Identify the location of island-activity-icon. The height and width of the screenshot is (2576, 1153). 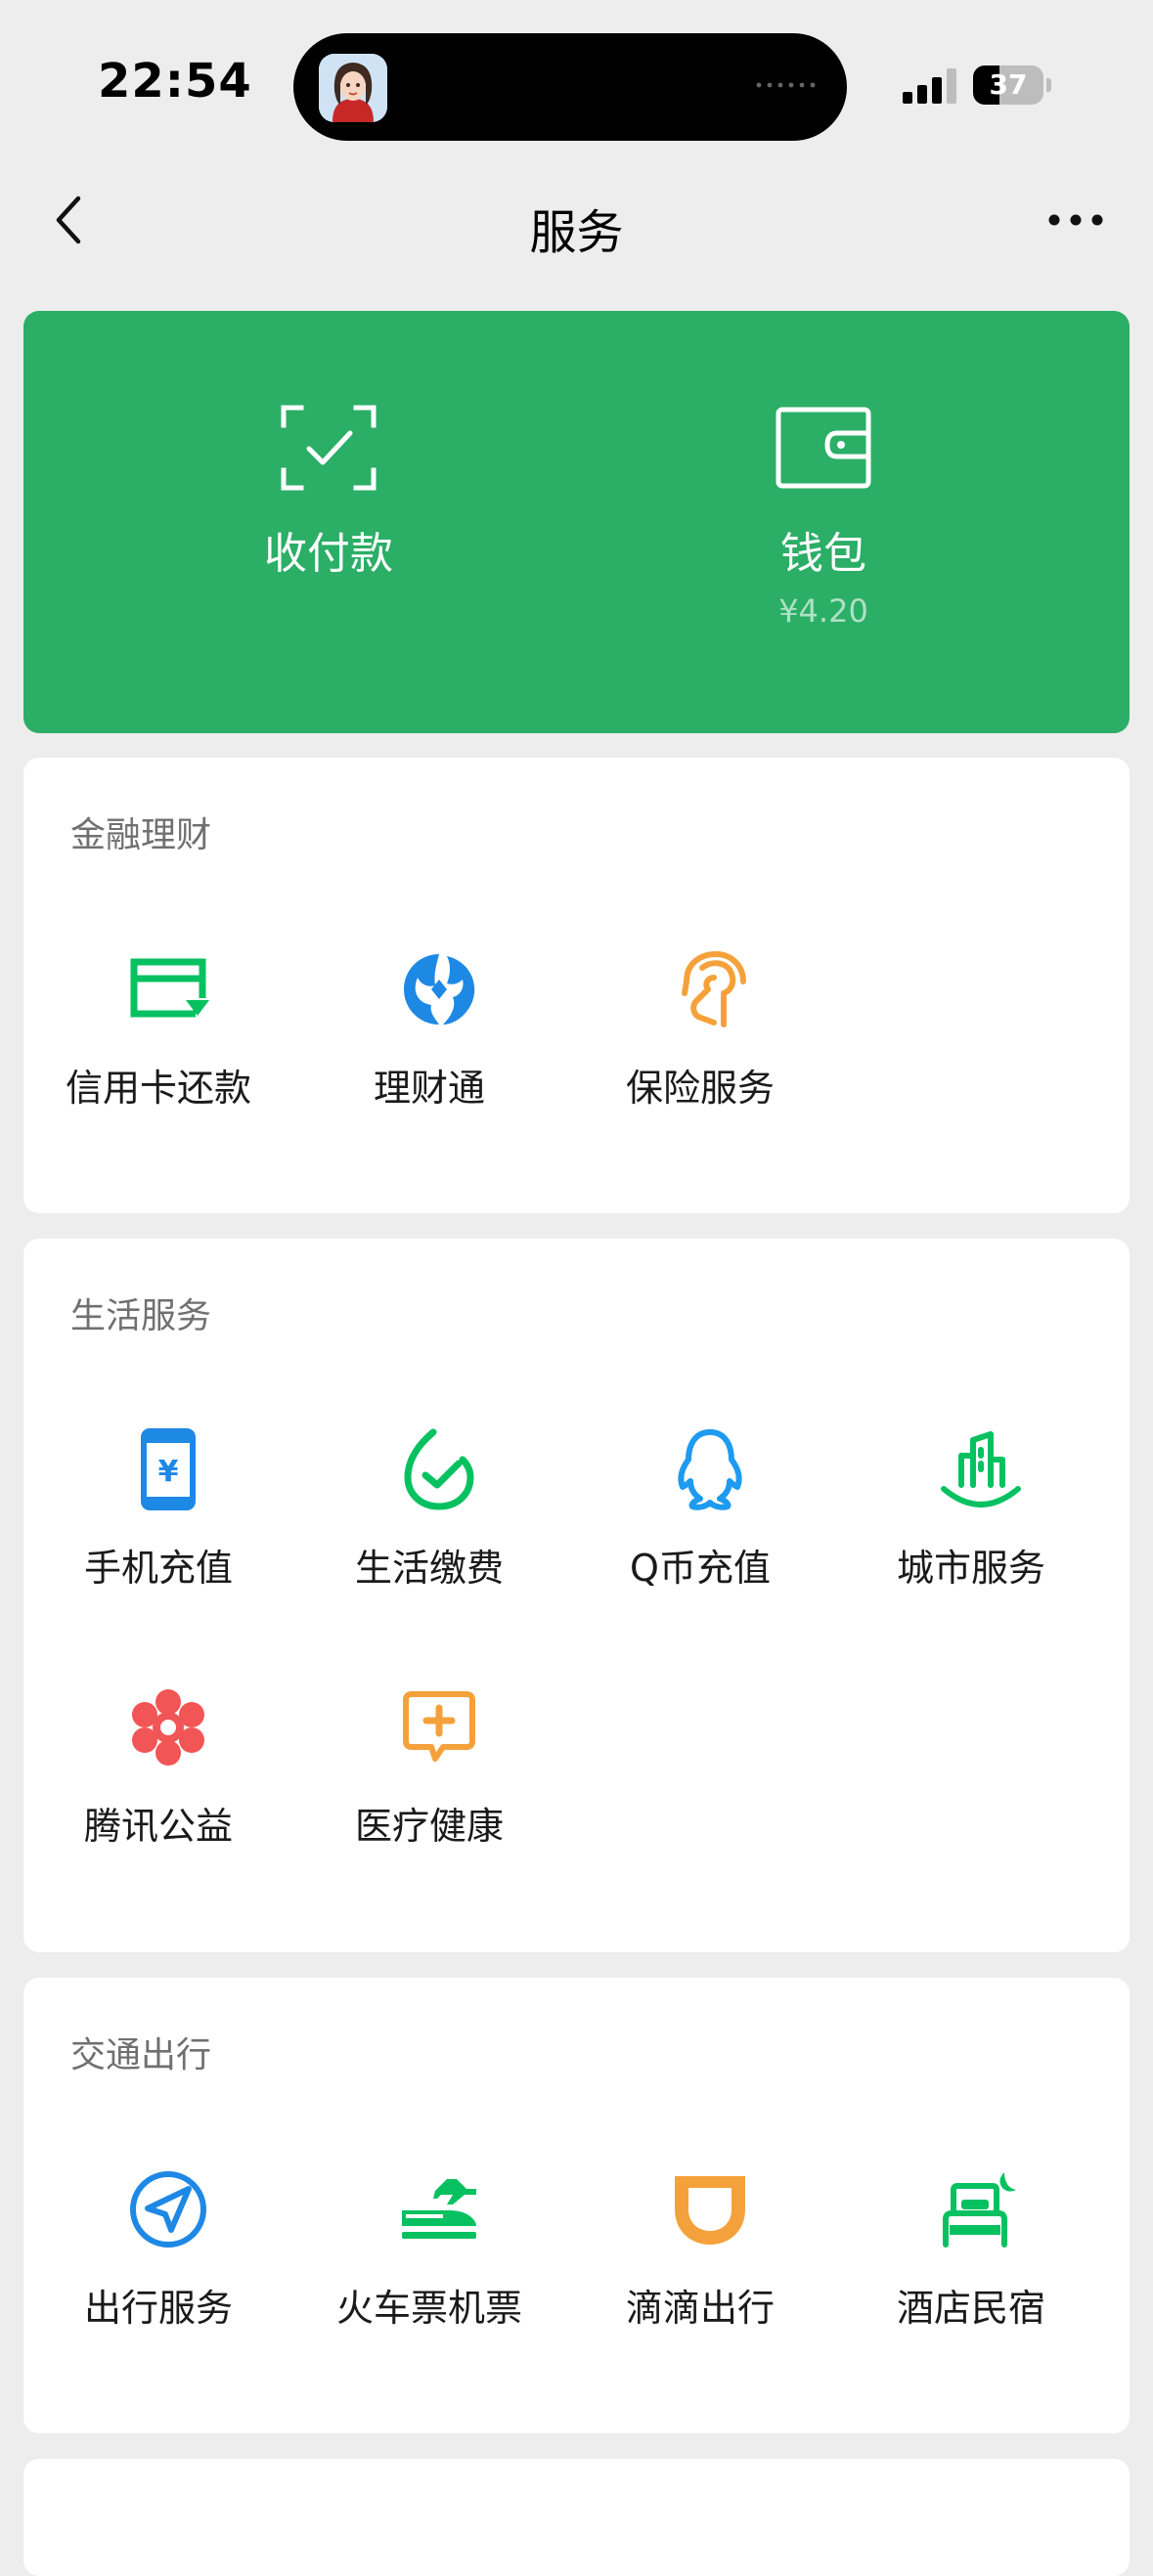
(786, 85).